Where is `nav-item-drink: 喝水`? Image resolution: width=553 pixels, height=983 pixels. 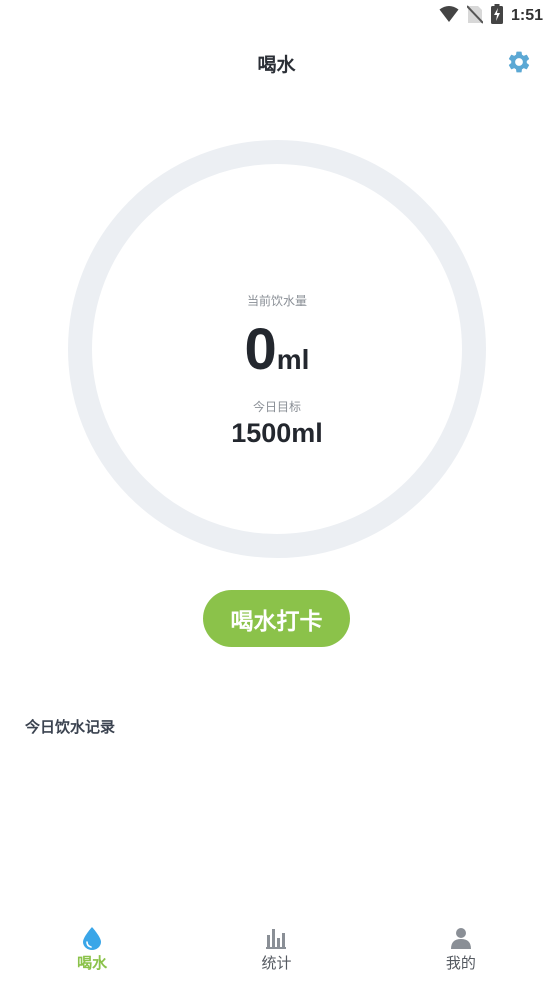
nav-item-drink: 喝水 is located at coordinates (92, 951).